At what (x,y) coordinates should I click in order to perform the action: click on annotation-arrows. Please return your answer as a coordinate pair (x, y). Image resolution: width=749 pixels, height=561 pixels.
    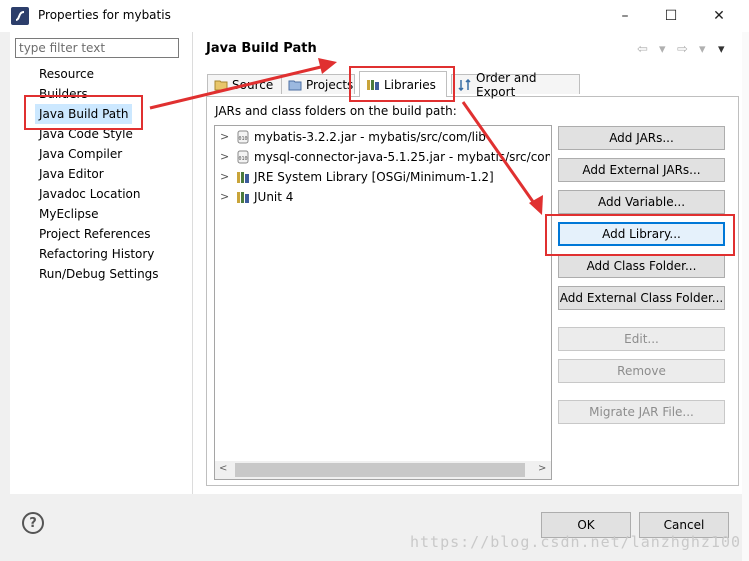
    Looking at the image, I should click on (346, 136).